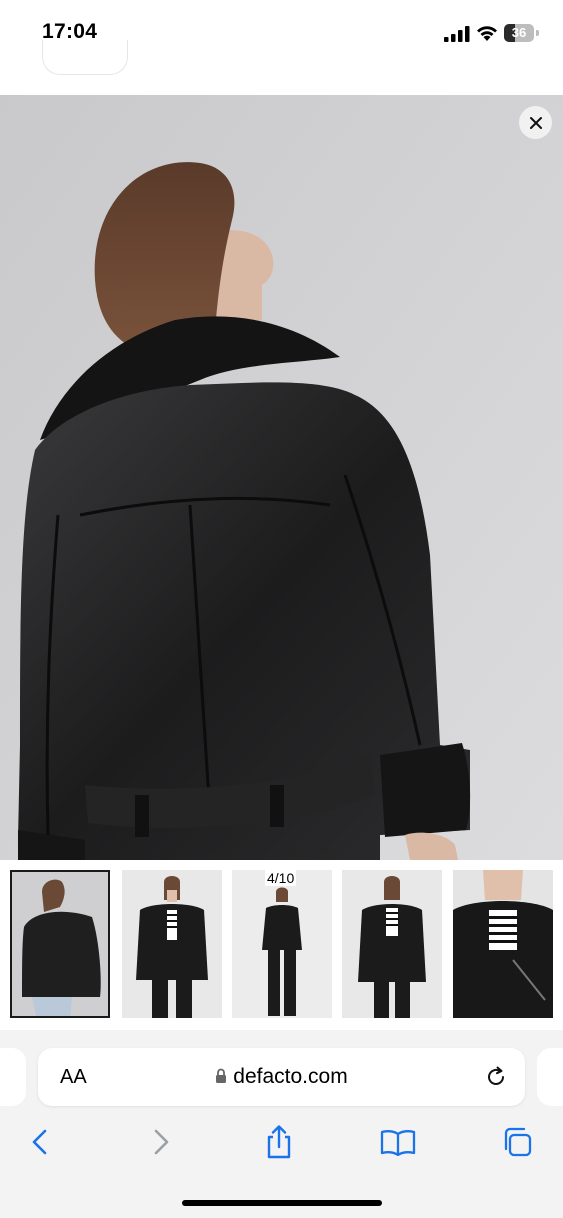  What do you see at coordinates (290, 1076) in the screenshot?
I see `url-text: defacto.com` at bounding box center [290, 1076].